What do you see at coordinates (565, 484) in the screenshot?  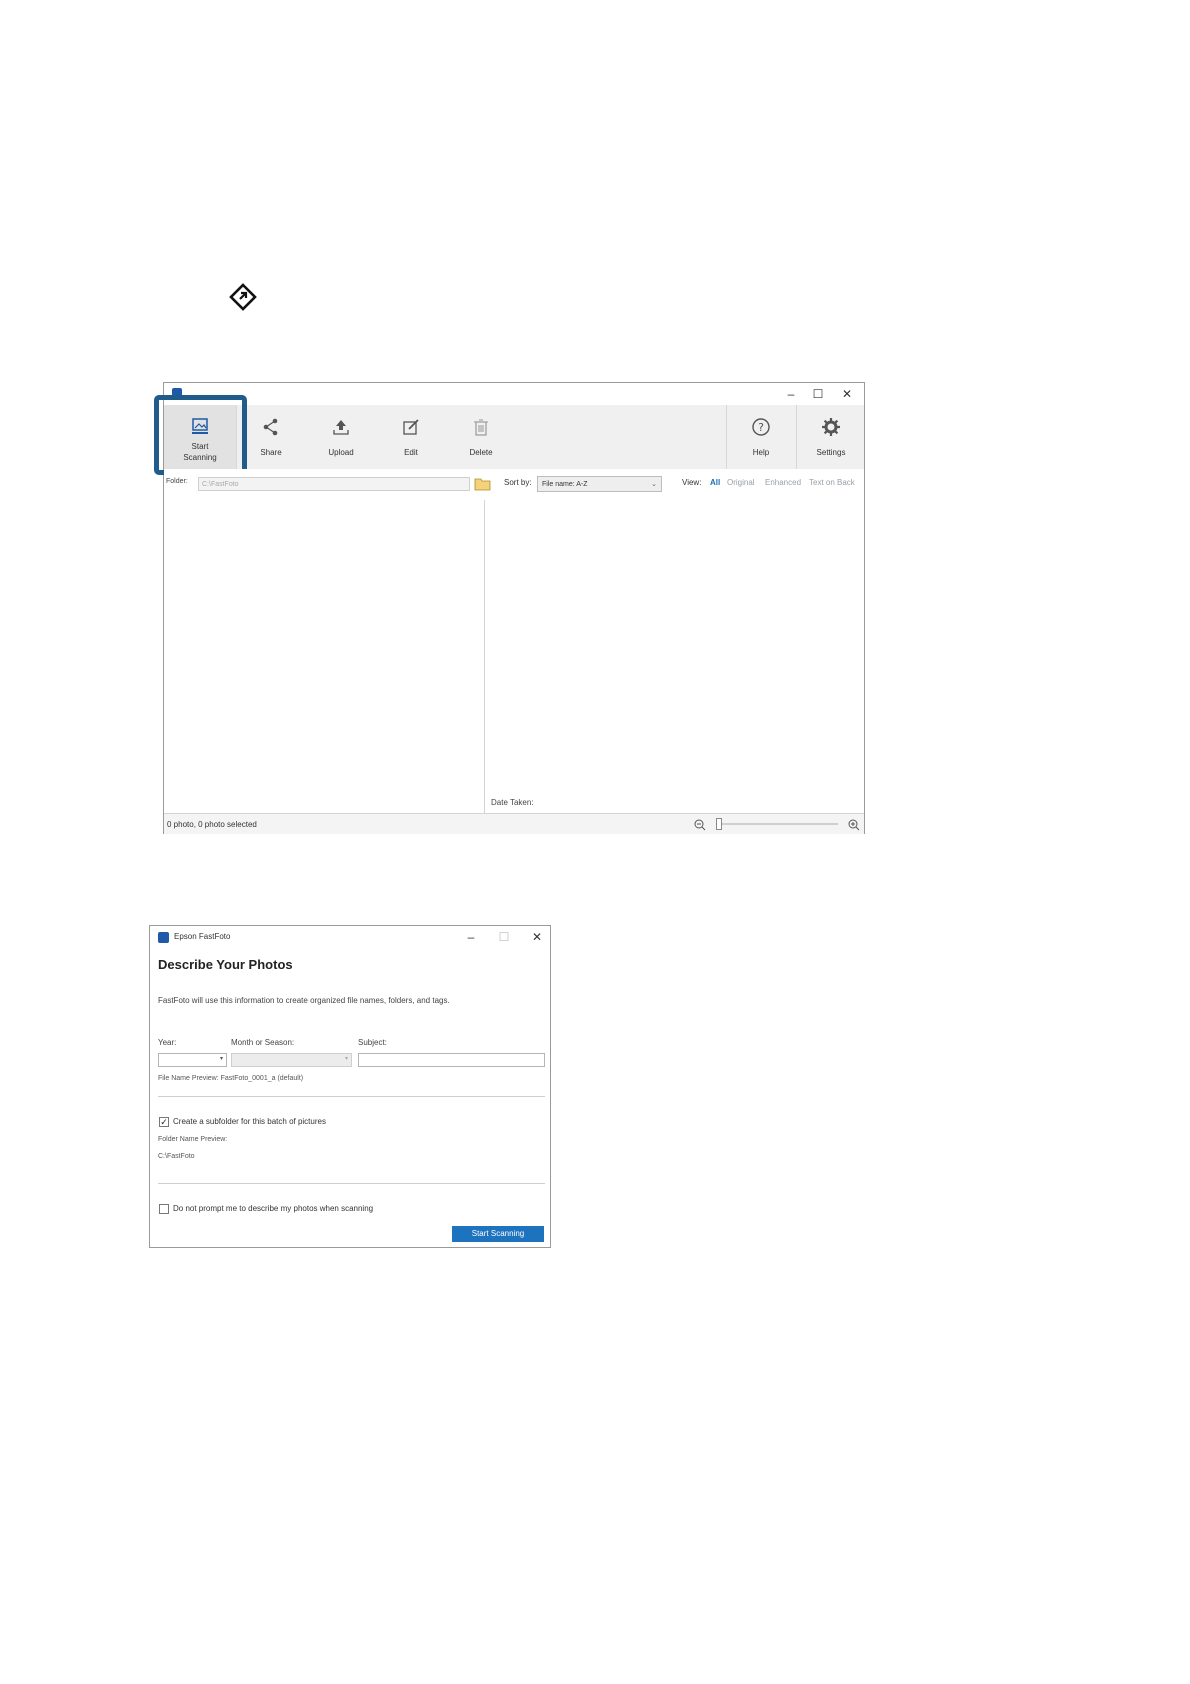 I see `sort-by-value: File name: A-Z` at bounding box center [565, 484].